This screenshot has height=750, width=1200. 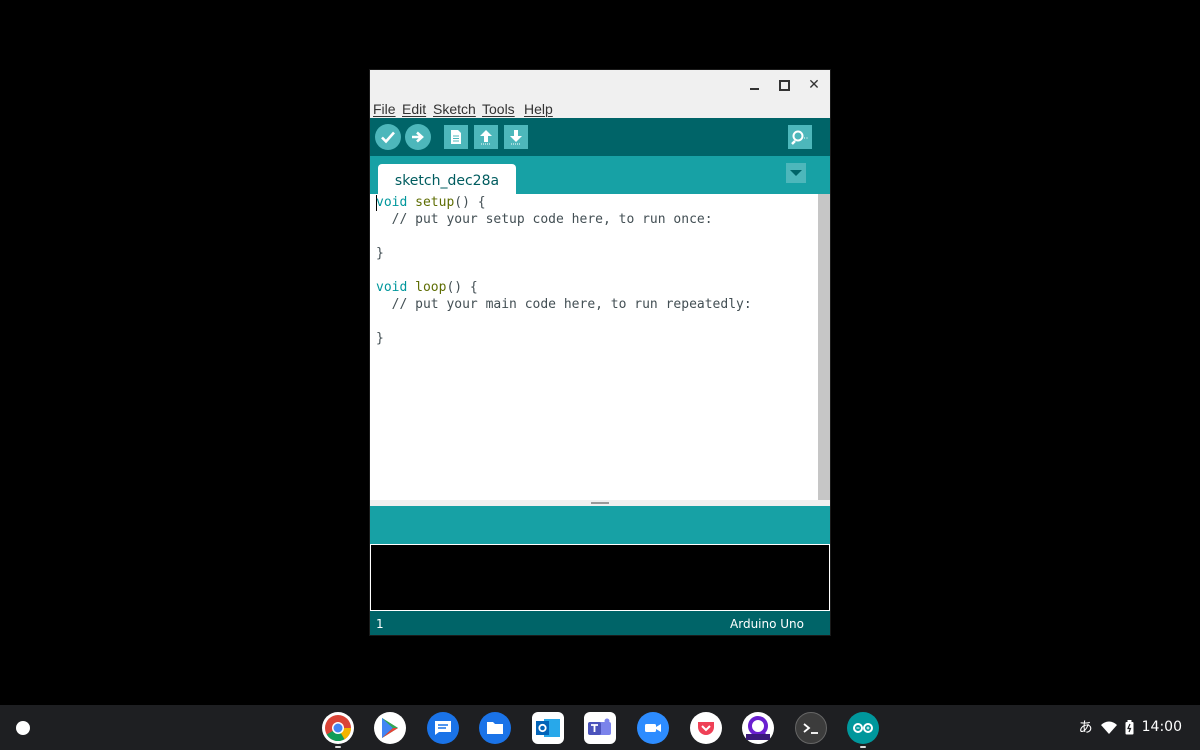 I want to click on zoom-icon, so click(x=653, y=728).